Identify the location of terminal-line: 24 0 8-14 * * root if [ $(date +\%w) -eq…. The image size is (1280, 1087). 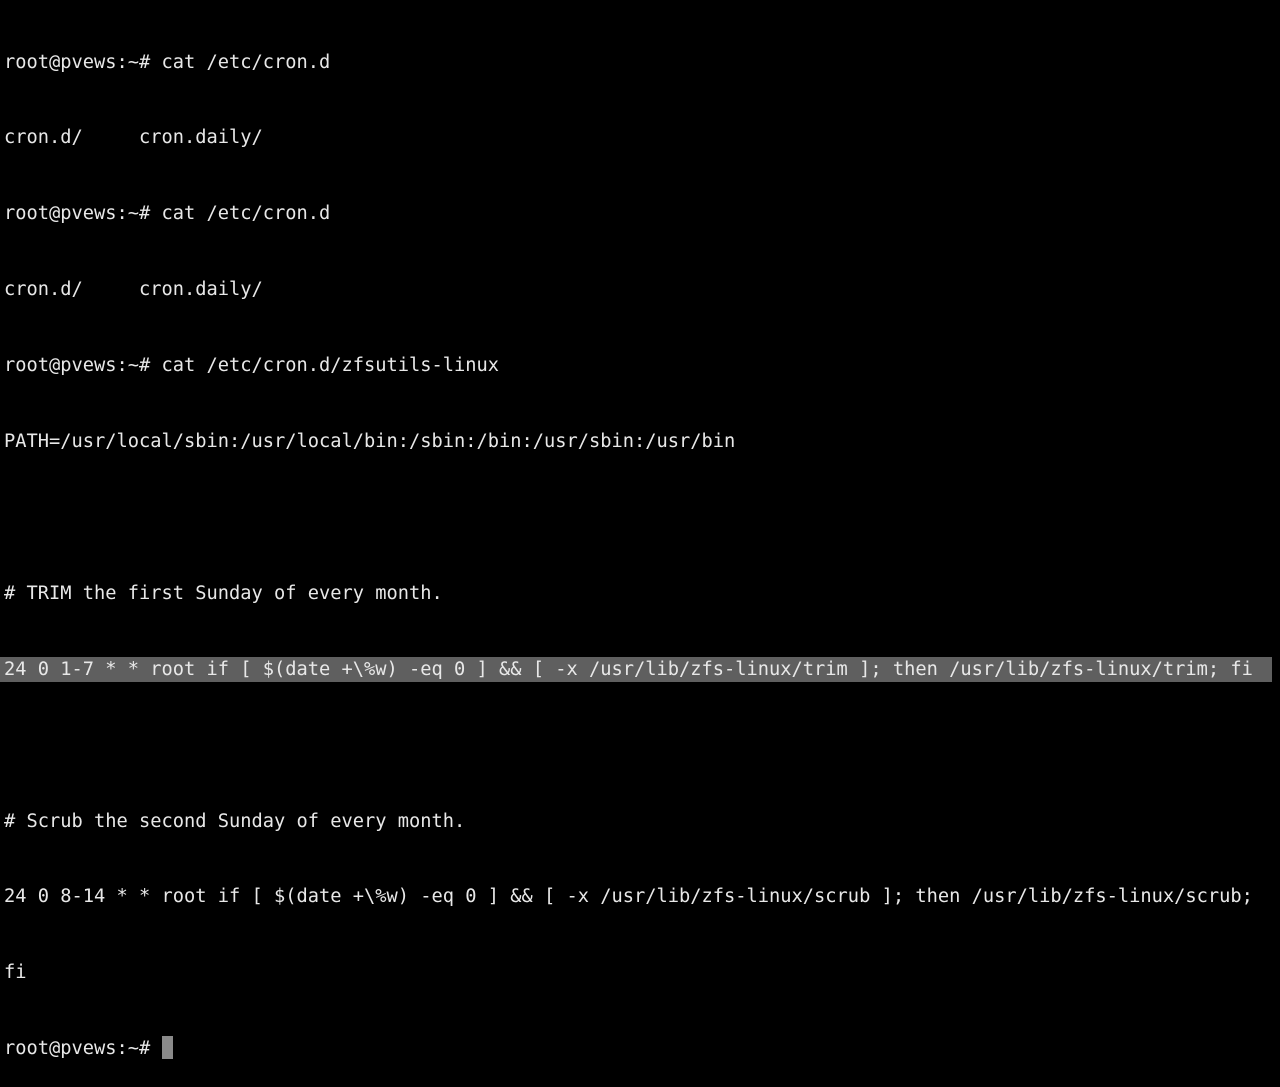
(628, 897).